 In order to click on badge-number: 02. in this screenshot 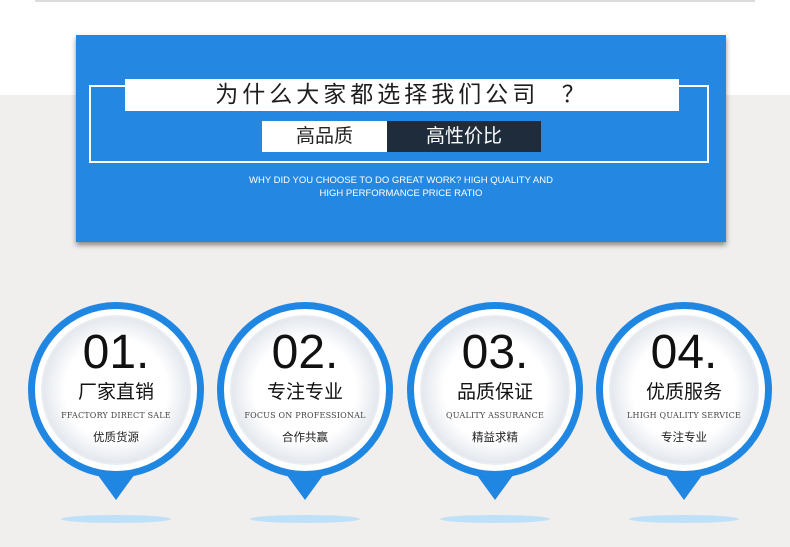, I will do `click(305, 352)`.